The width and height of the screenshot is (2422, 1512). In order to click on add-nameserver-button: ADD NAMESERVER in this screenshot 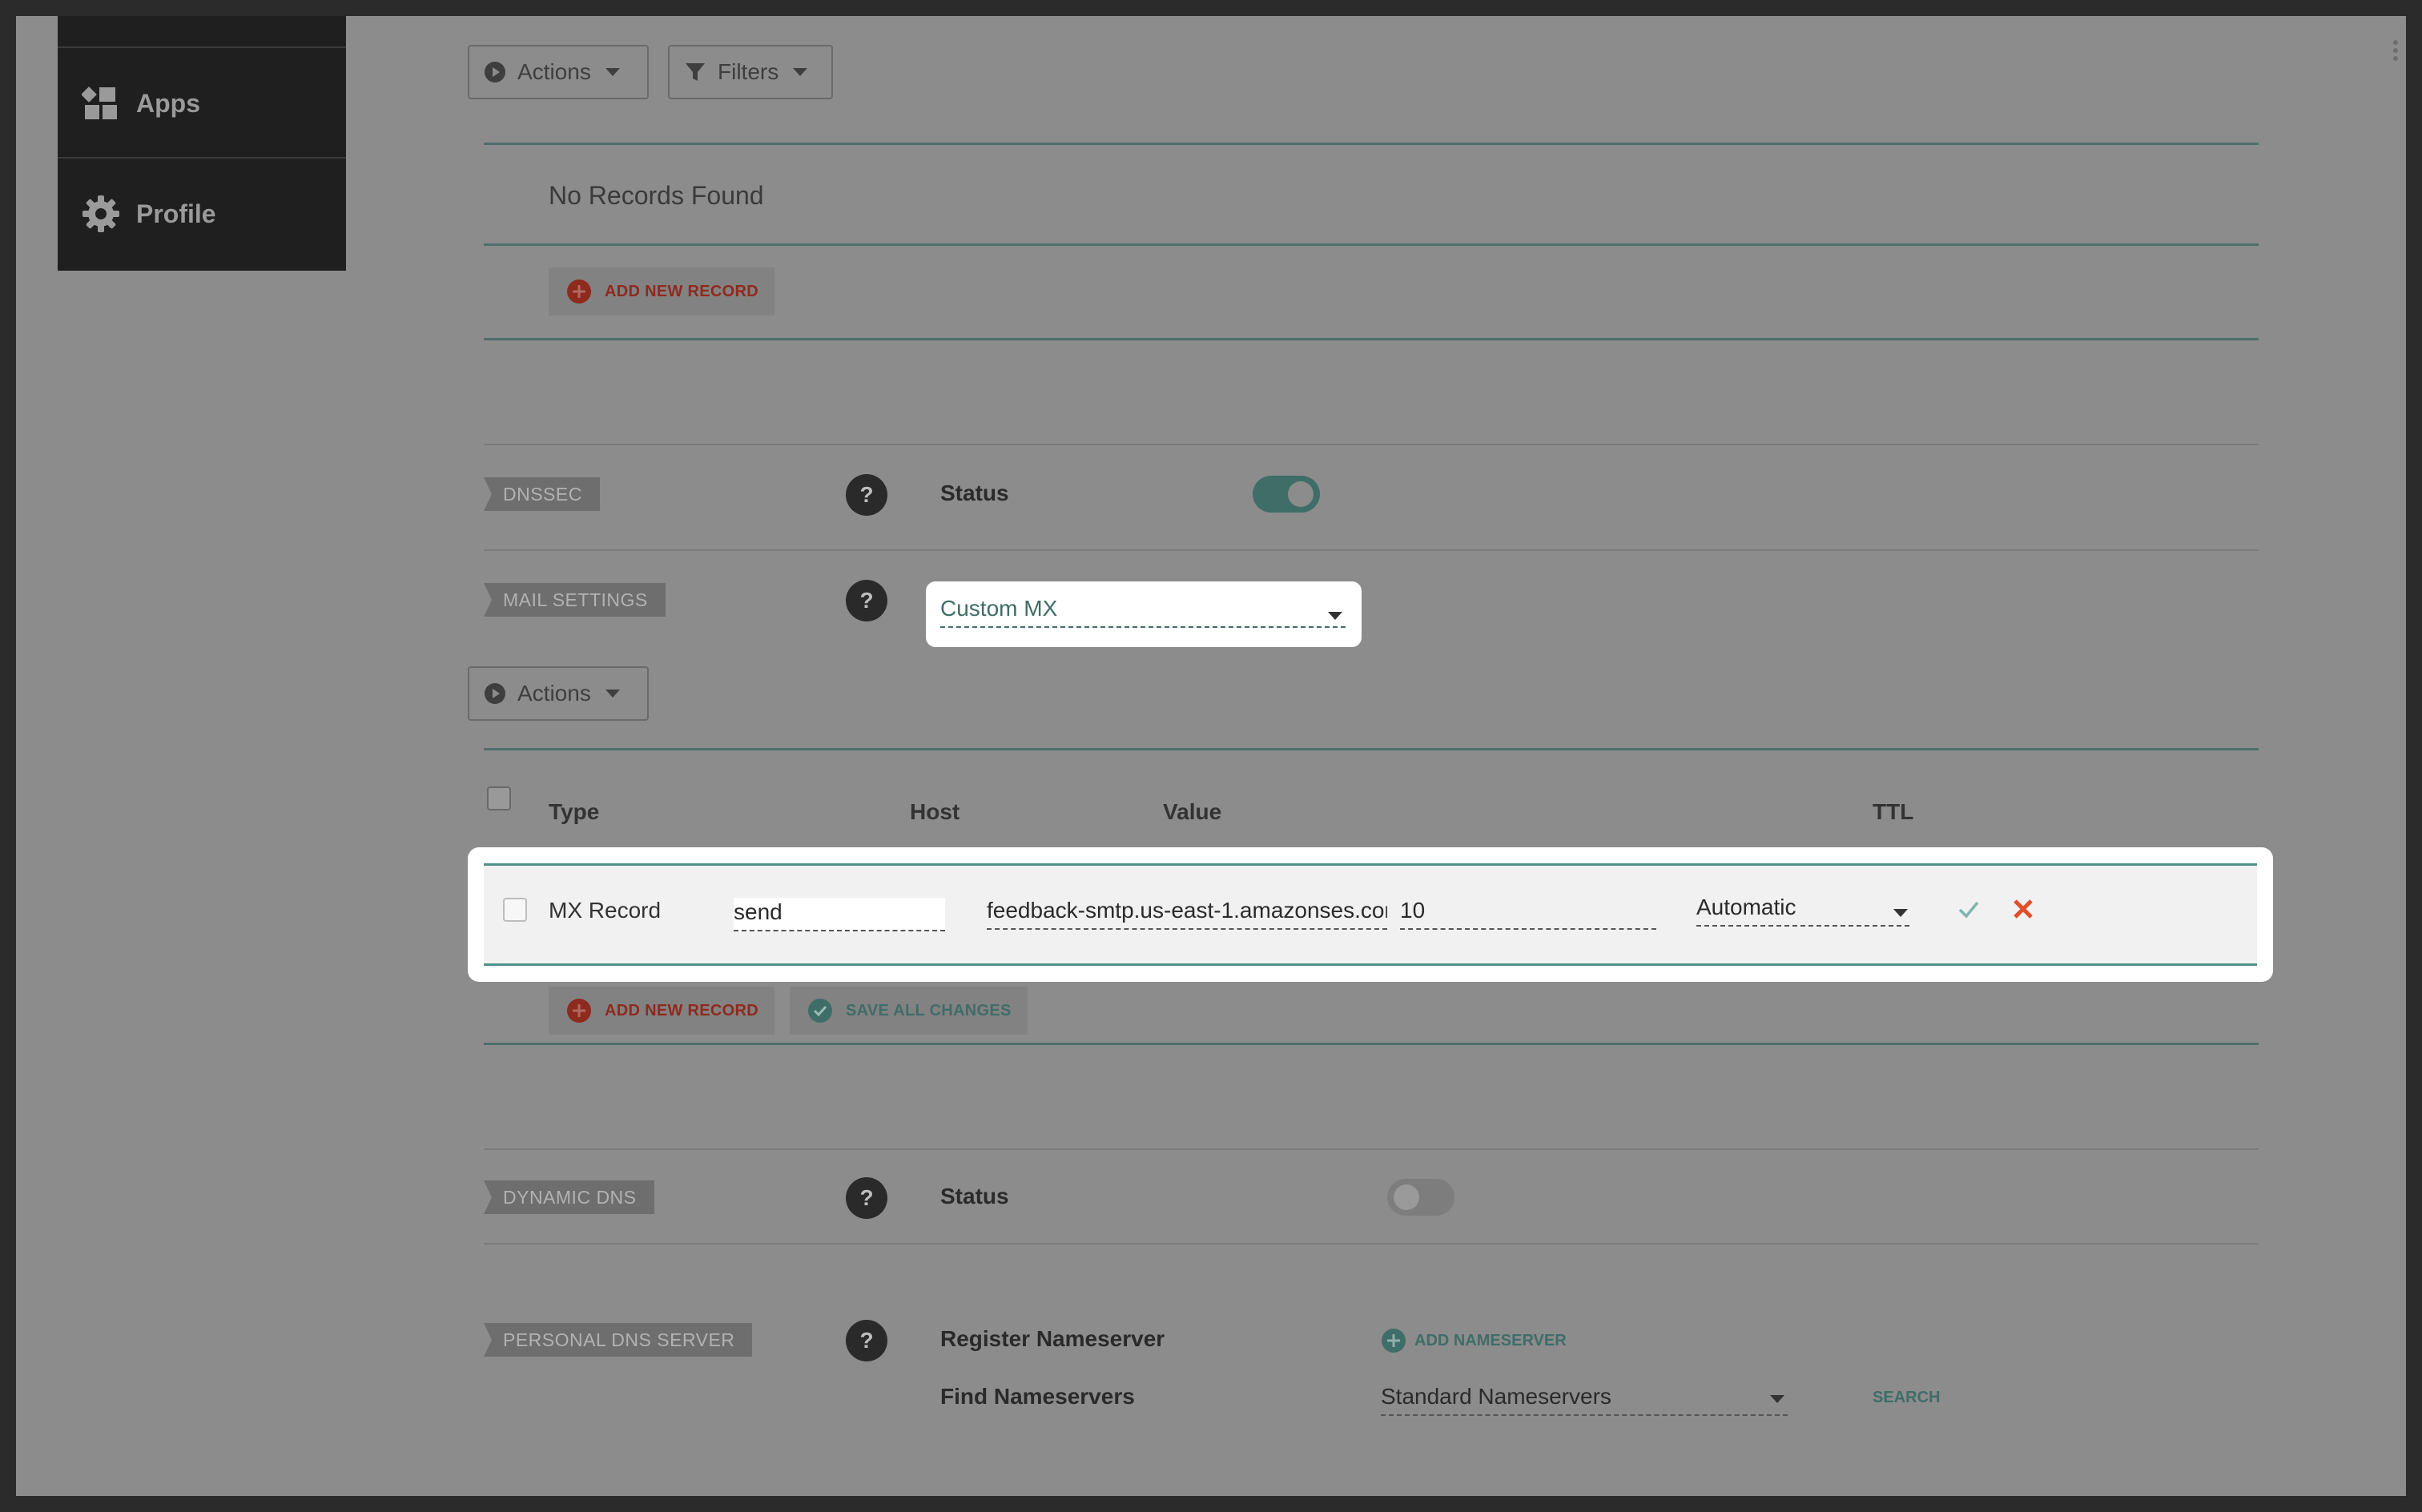, I will do `click(1474, 1340)`.